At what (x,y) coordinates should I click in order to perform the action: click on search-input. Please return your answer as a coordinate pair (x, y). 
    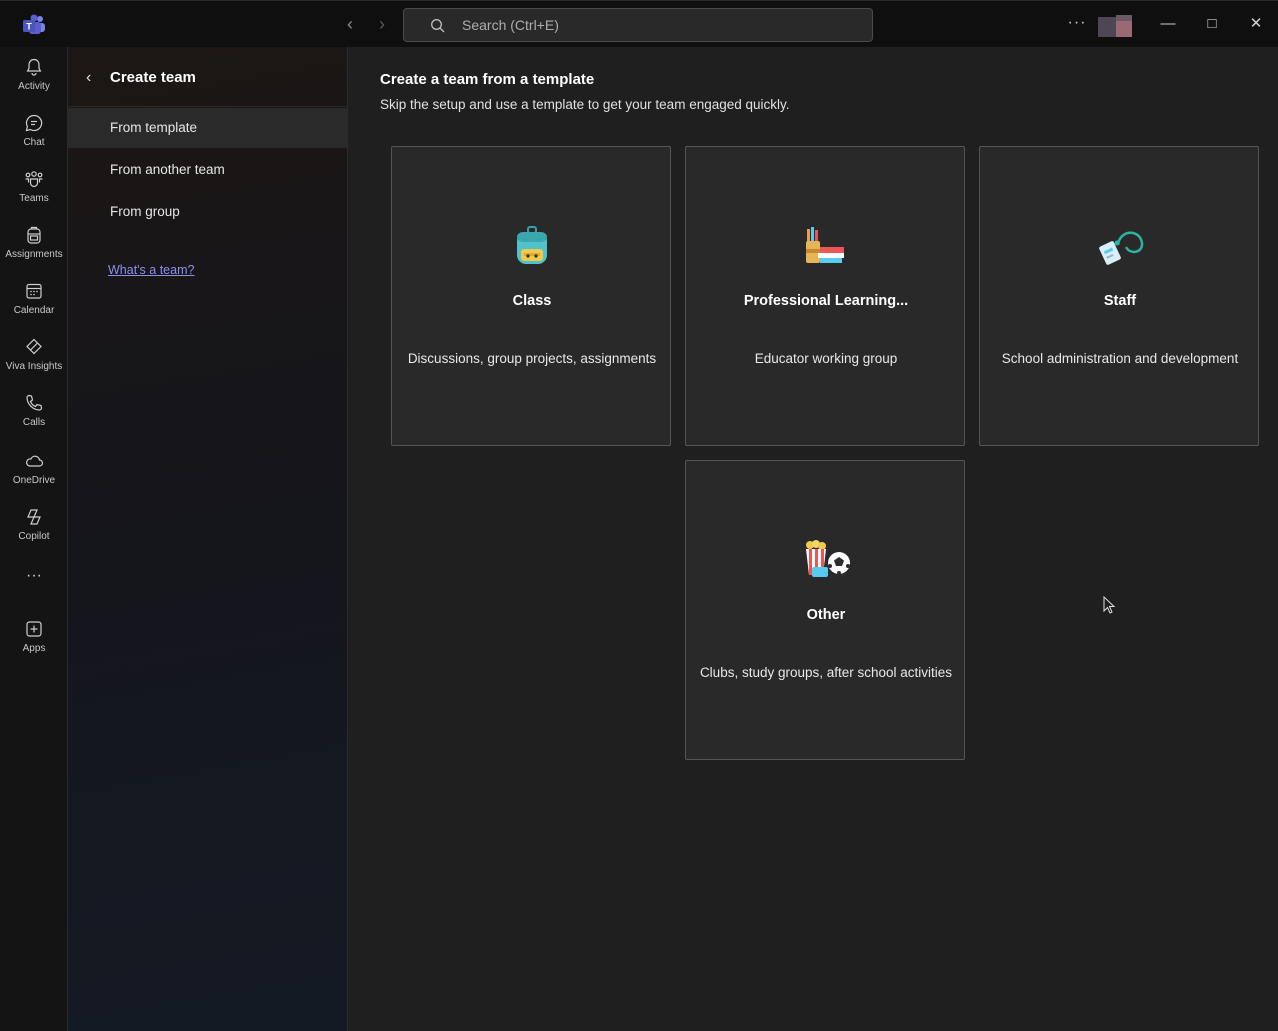
    Looking at the image, I should click on (662, 25).